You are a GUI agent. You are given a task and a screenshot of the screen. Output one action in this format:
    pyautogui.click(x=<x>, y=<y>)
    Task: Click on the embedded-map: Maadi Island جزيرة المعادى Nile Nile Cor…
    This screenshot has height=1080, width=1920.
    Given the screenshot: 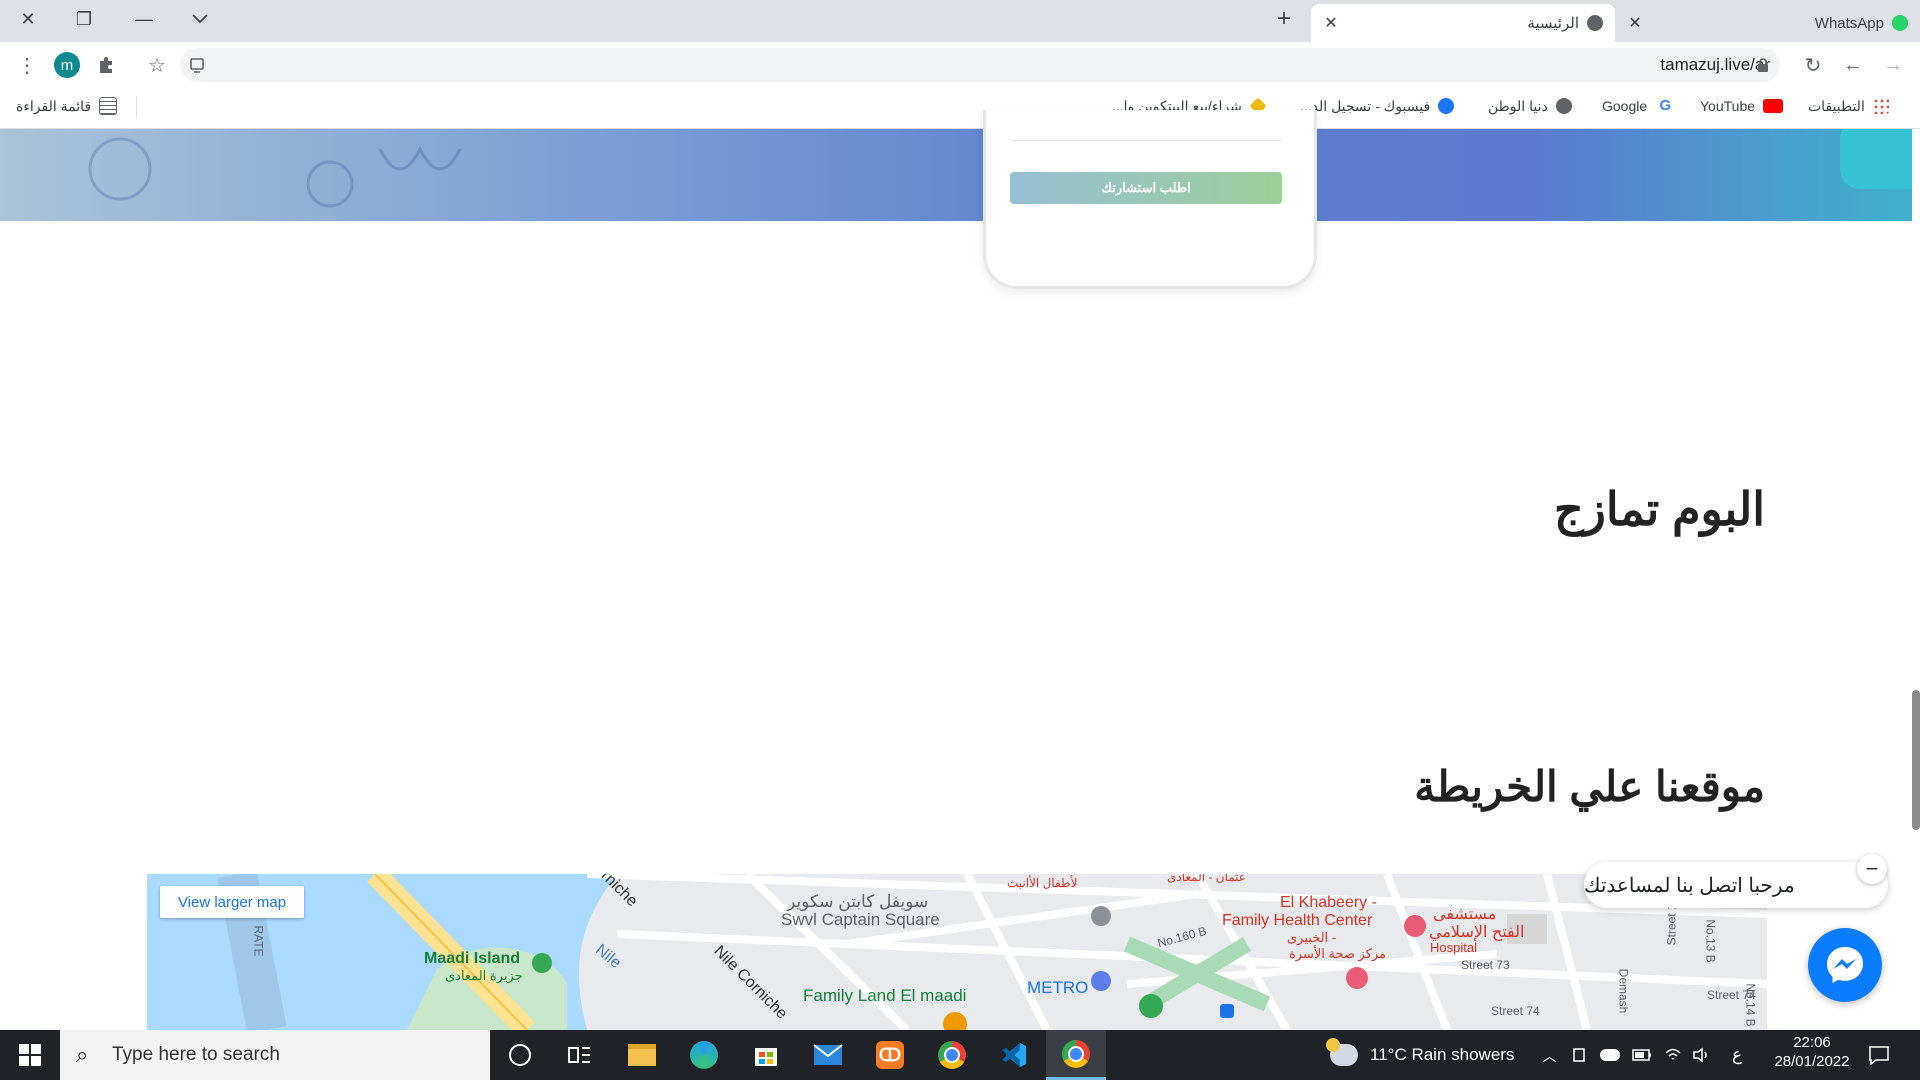 What is the action you would take?
    pyautogui.click(x=957, y=952)
    